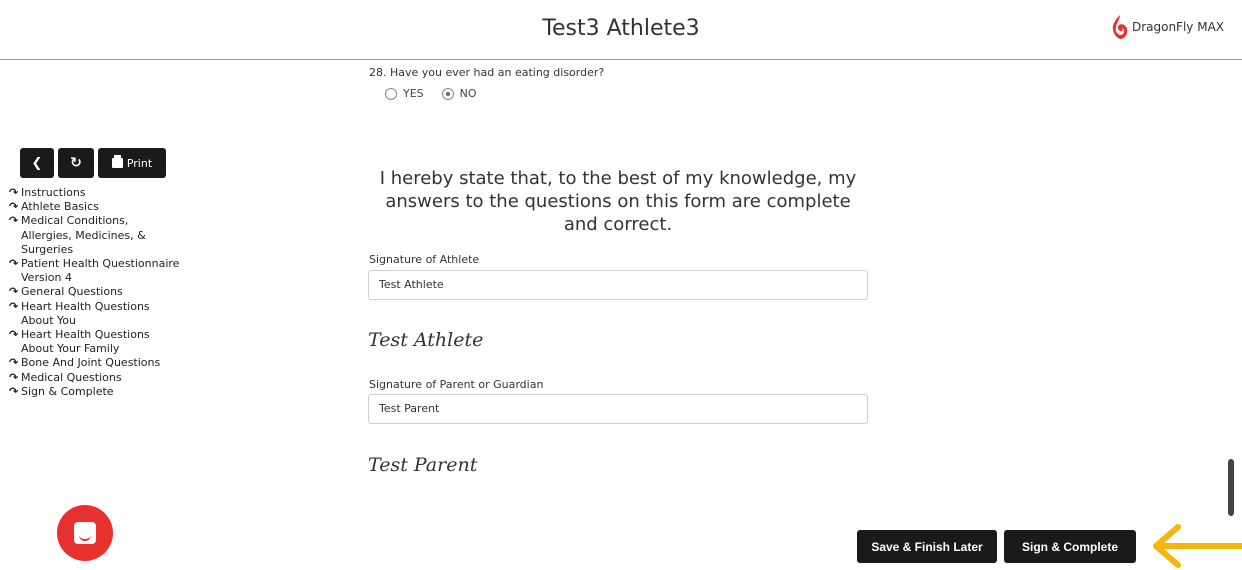 The height and width of the screenshot is (570, 1242). I want to click on nav-item-medical-questions: ↷ Medical Questions, so click(109, 378).